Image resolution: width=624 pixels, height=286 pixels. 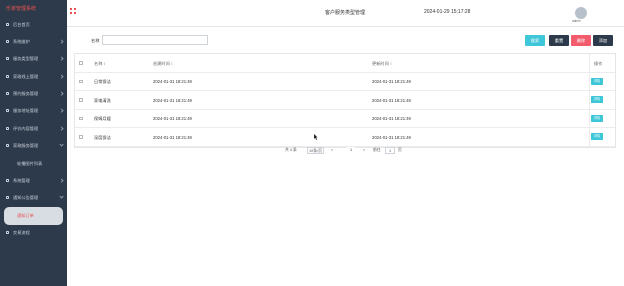 I want to click on menu-toggle-icon, so click(x=73, y=11).